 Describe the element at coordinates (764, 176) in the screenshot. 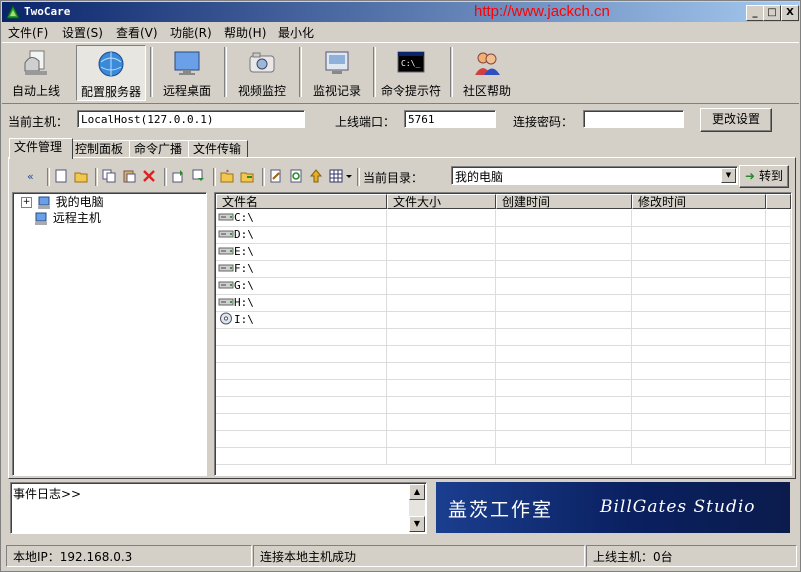

I see `go-button: ➜ 转到` at that location.